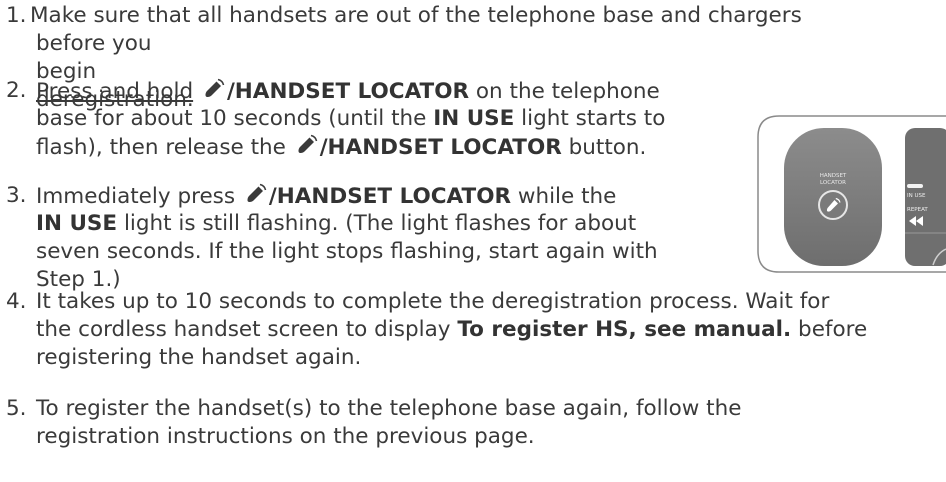 This screenshot has width=946, height=482. Describe the element at coordinates (16, 195) in the screenshot. I see `step-number: 3.` at that location.